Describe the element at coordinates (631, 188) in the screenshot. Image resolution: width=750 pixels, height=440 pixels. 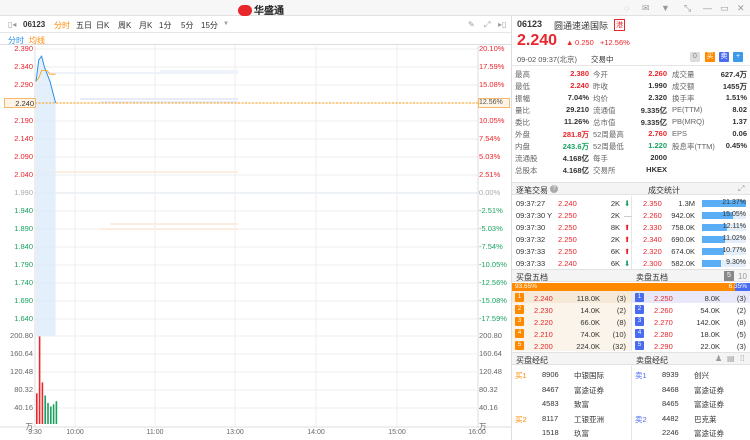
I see `trades-header: 逐笔交易 ? 成交统计 ⤢` at that location.